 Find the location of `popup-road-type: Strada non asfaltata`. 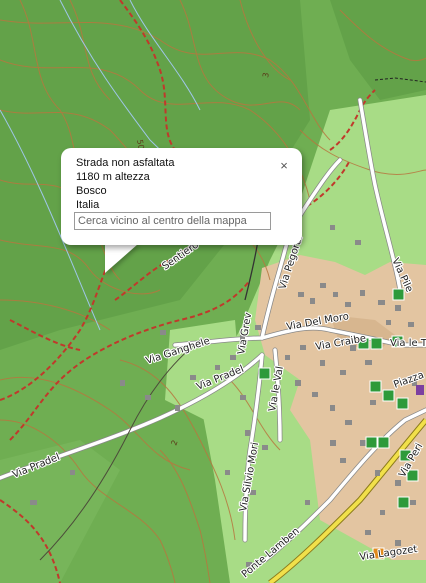

popup-road-type: Strada non asfaltata is located at coordinates (125, 163).